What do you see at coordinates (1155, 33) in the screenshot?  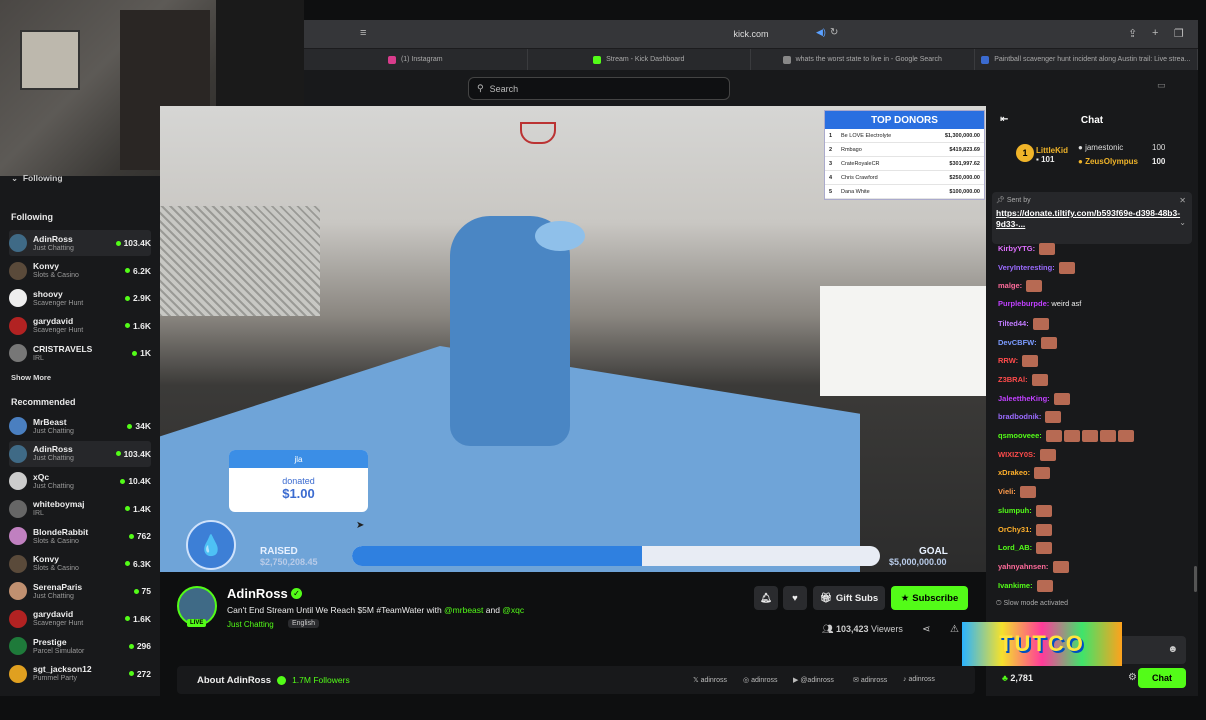 I see `new-tab-icon: +` at bounding box center [1155, 33].